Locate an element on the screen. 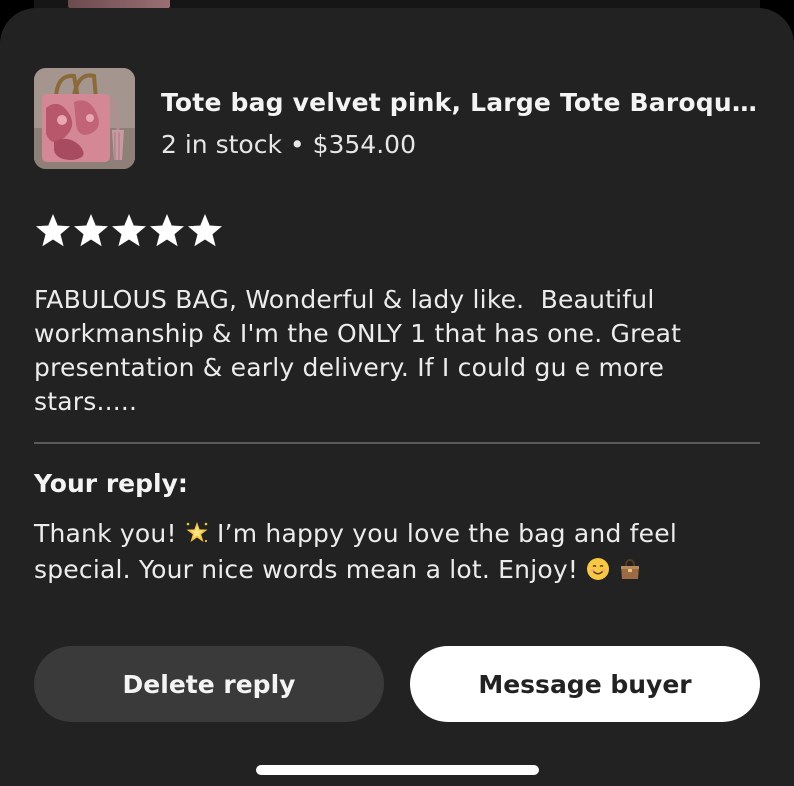 This screenshot has width=794, height=786. handbag-icon is located at coordinates (630, 569).